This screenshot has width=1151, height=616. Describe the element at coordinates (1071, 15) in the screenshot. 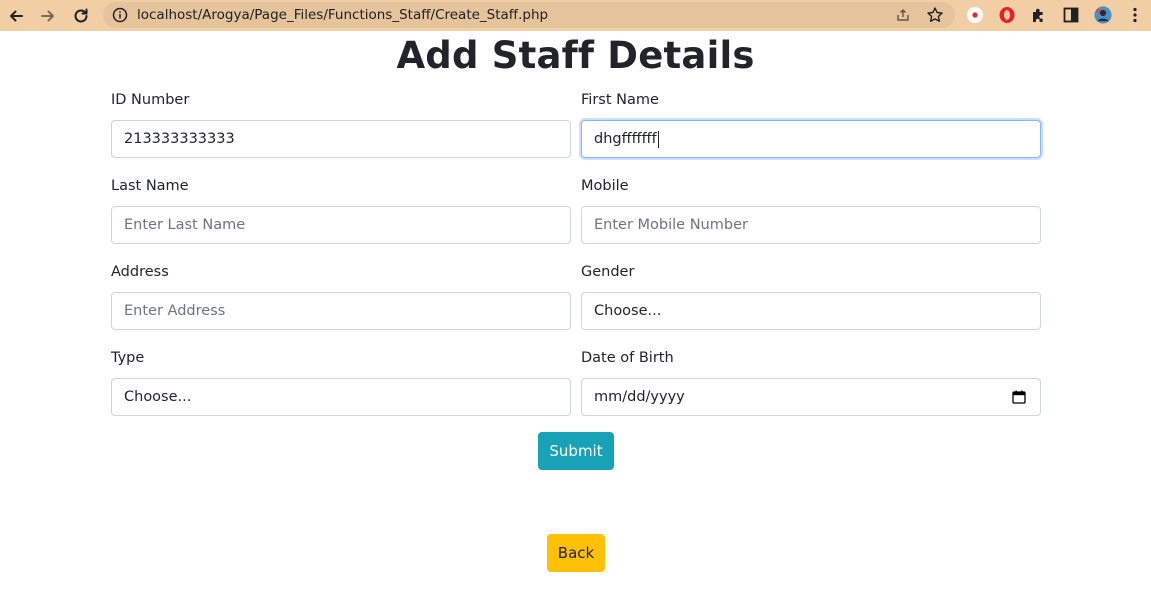

I see `side-panel-icon` at that location.